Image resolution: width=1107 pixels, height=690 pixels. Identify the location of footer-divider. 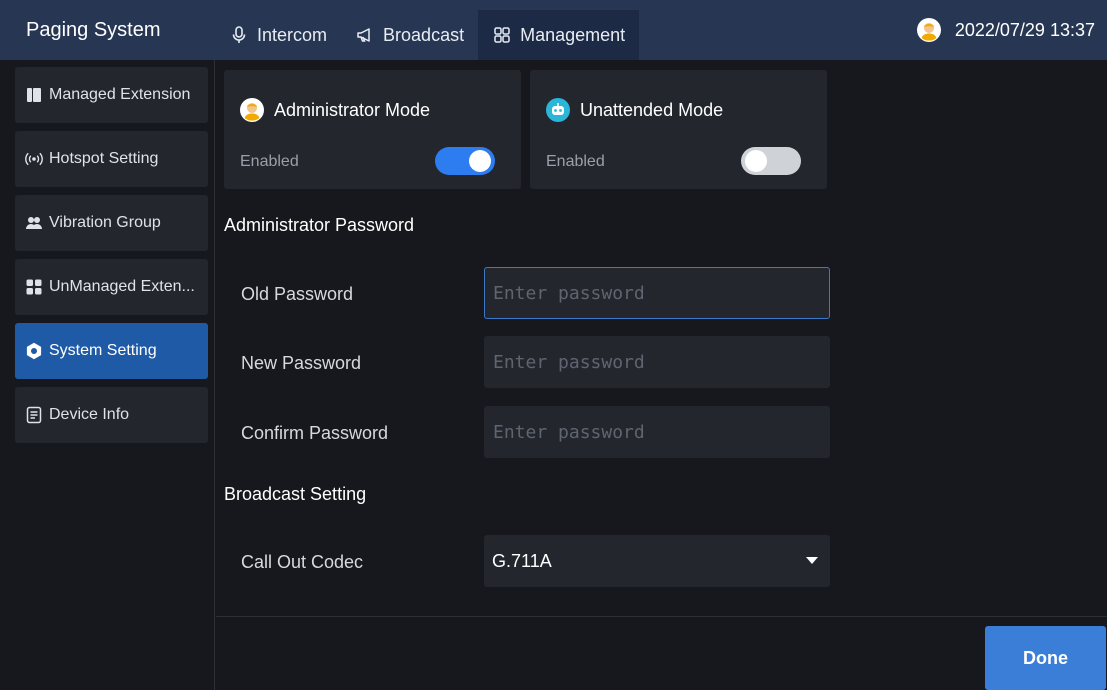
(661, 616).